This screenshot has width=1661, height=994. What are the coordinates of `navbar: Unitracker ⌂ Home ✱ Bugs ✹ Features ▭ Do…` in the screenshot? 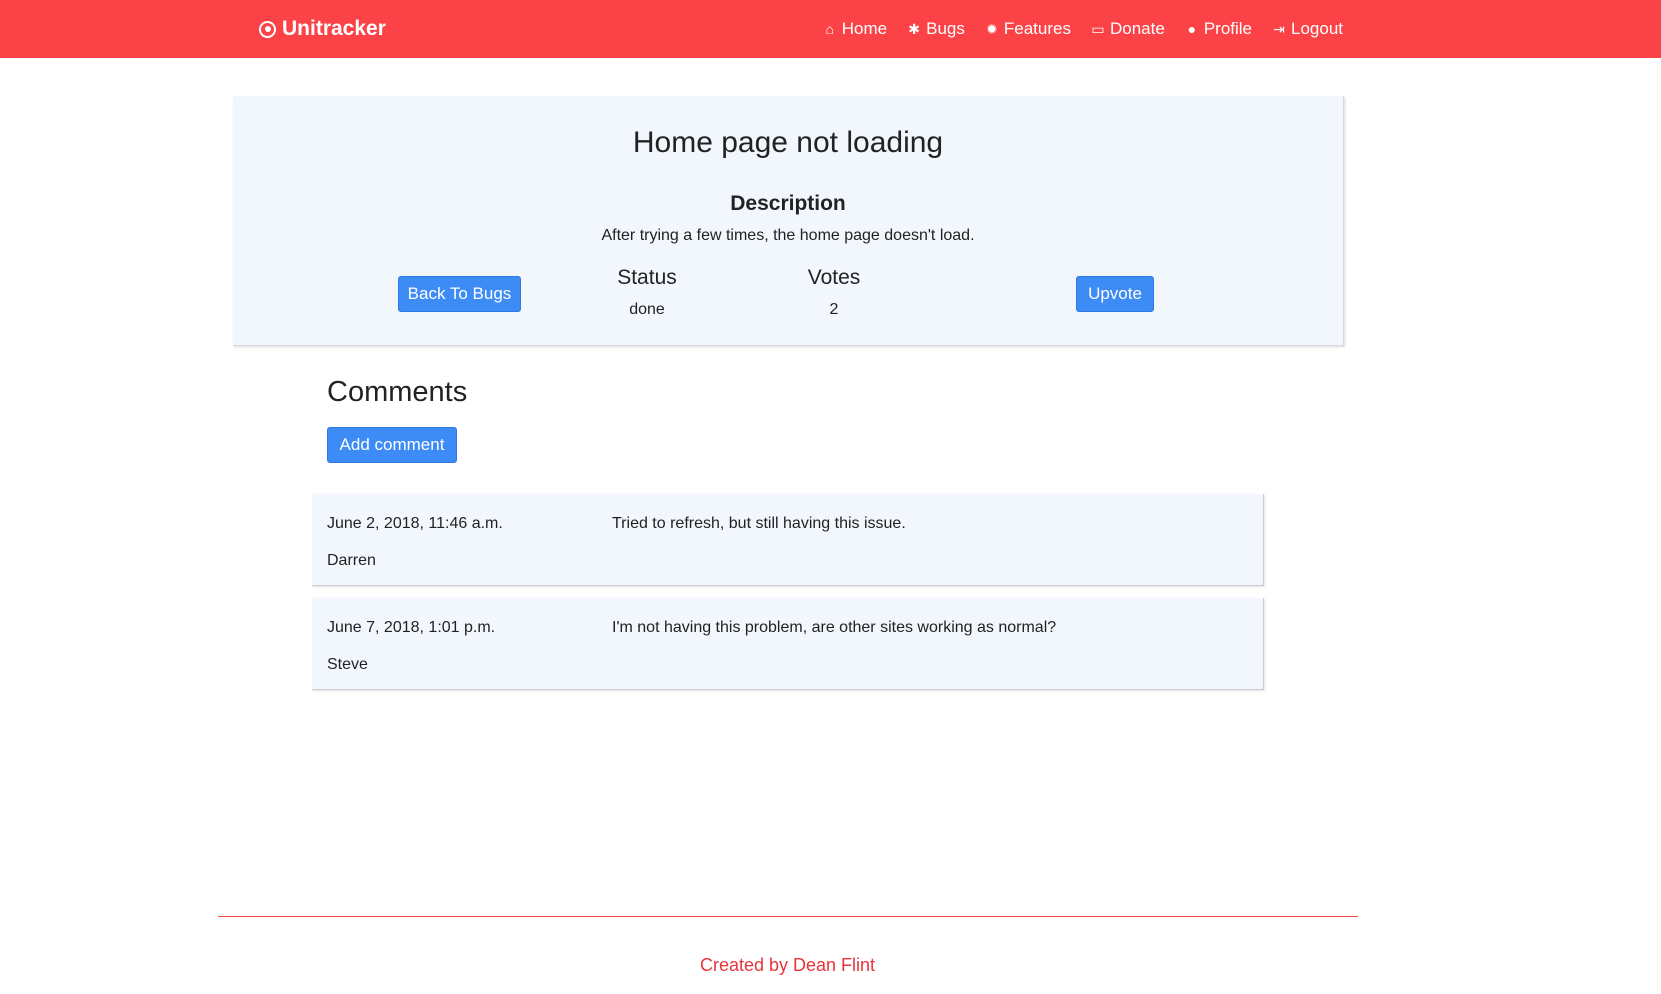 It's located at (830, 29).